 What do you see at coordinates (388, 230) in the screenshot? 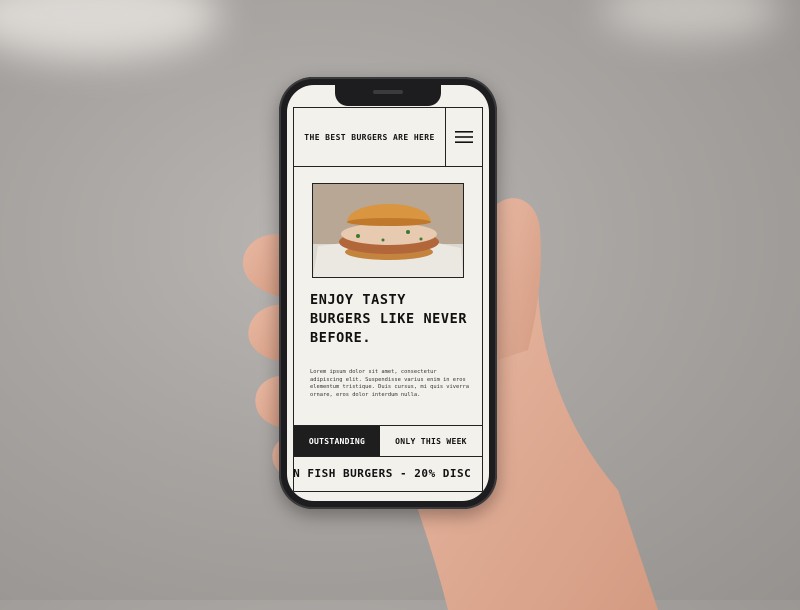
I see `burger-photo` at bounding box center [388, 230].